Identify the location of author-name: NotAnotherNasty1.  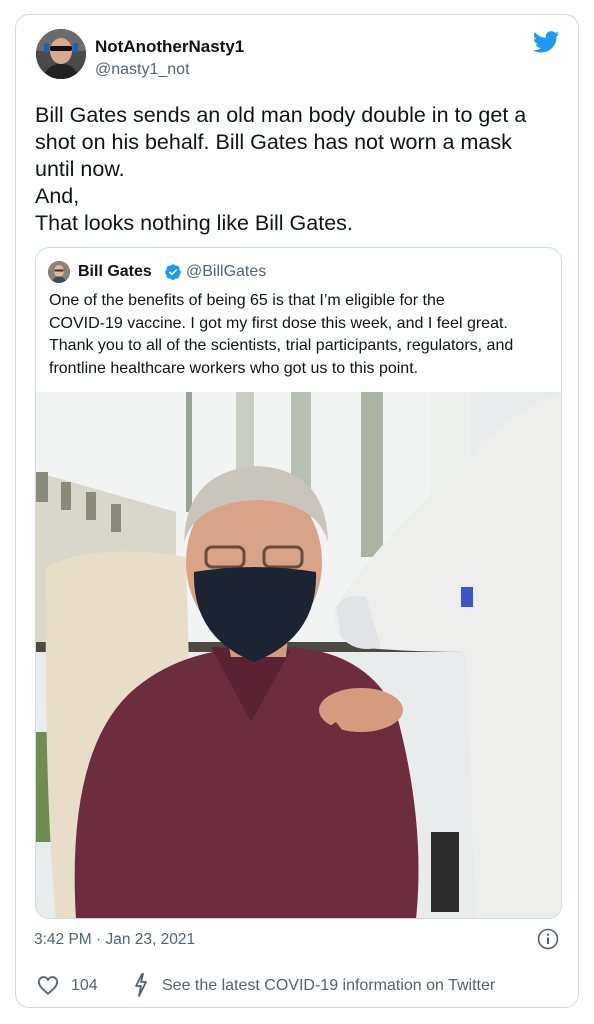
(169, 47).